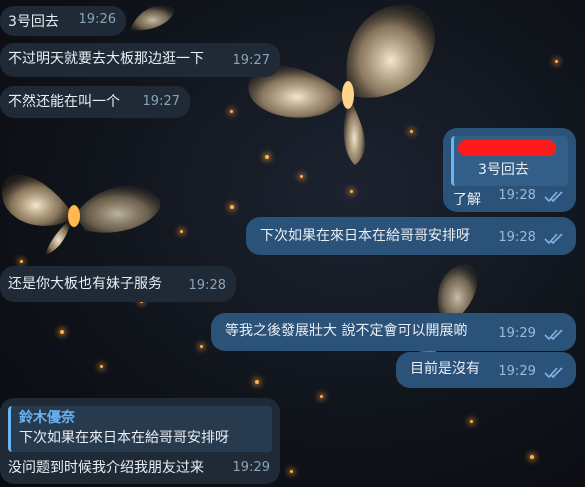 The image size is (585, 487). What do you see at coordinates (63, 21) in the screenshot?
I see `message-bubble: 3号回去 19:26` at bounding box center [63, 21].